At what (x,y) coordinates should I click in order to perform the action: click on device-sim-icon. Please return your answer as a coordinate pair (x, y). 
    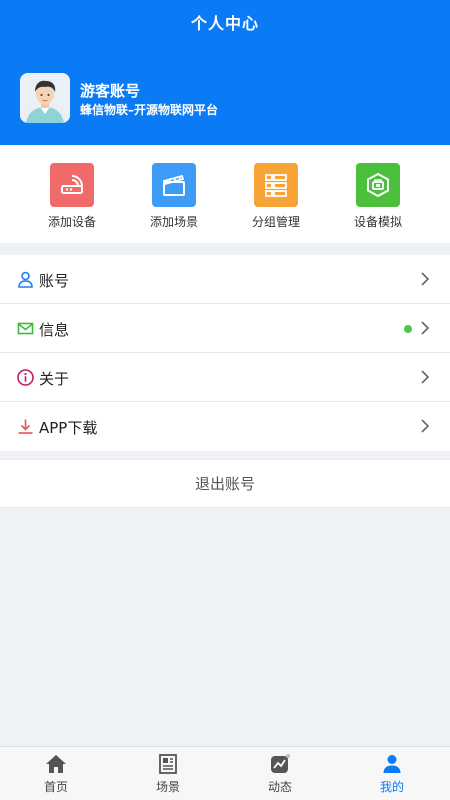
    Looking at the image, I should click on (378, 185).